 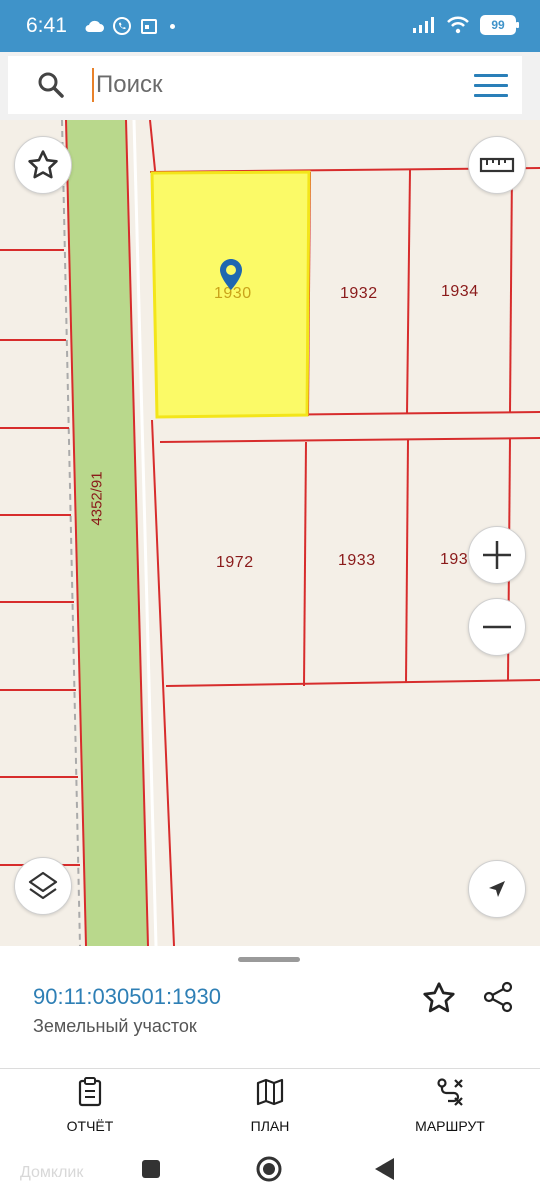 I want to click on sheet-drag-handle, so click(x=269, y=959).